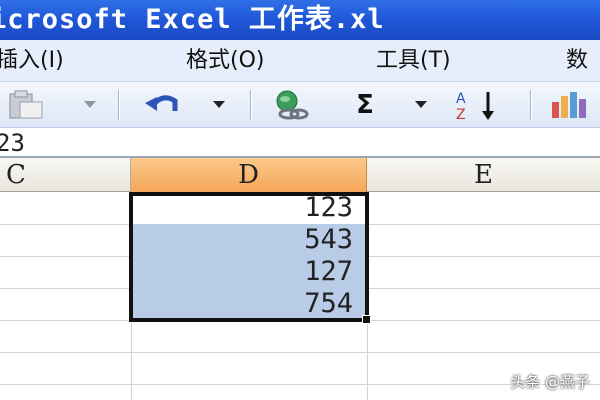 The width and height of the screenshot is (600, 400). What do you see at coordinates (249, 272) in the screenshot?
I see `cell-d3: 127` at bounding box center [249, 272].